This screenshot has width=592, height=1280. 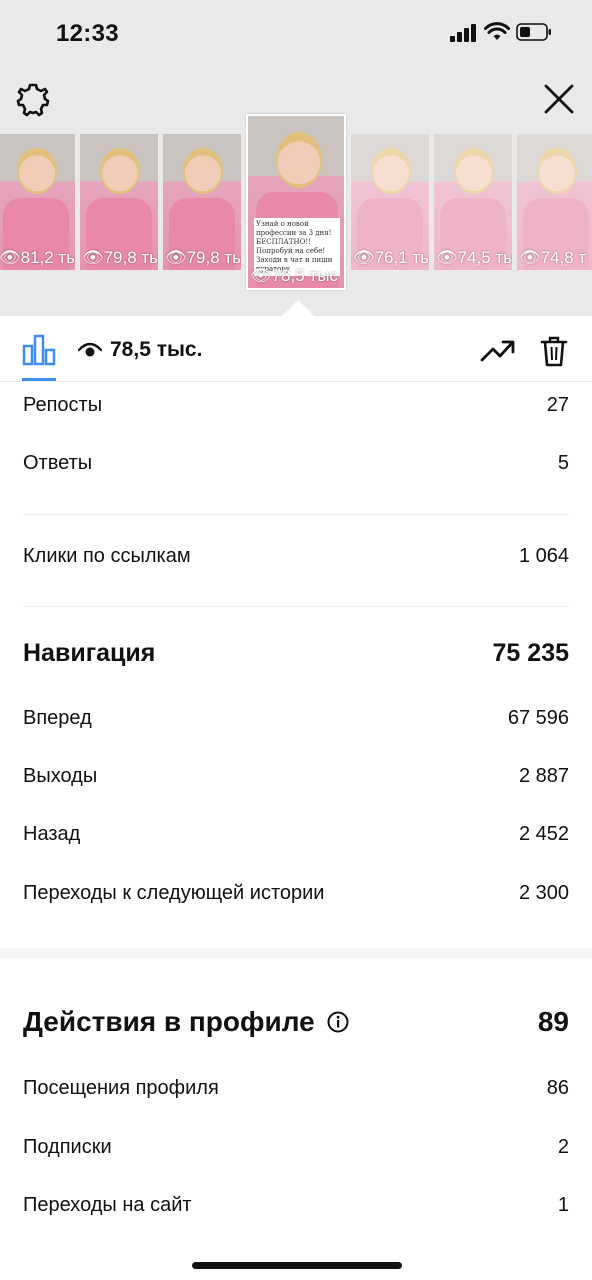 What do you see at coordinates (39, 379) in the screenshot?
I see `active-tab-indicator` at bounding box center [39, 379].